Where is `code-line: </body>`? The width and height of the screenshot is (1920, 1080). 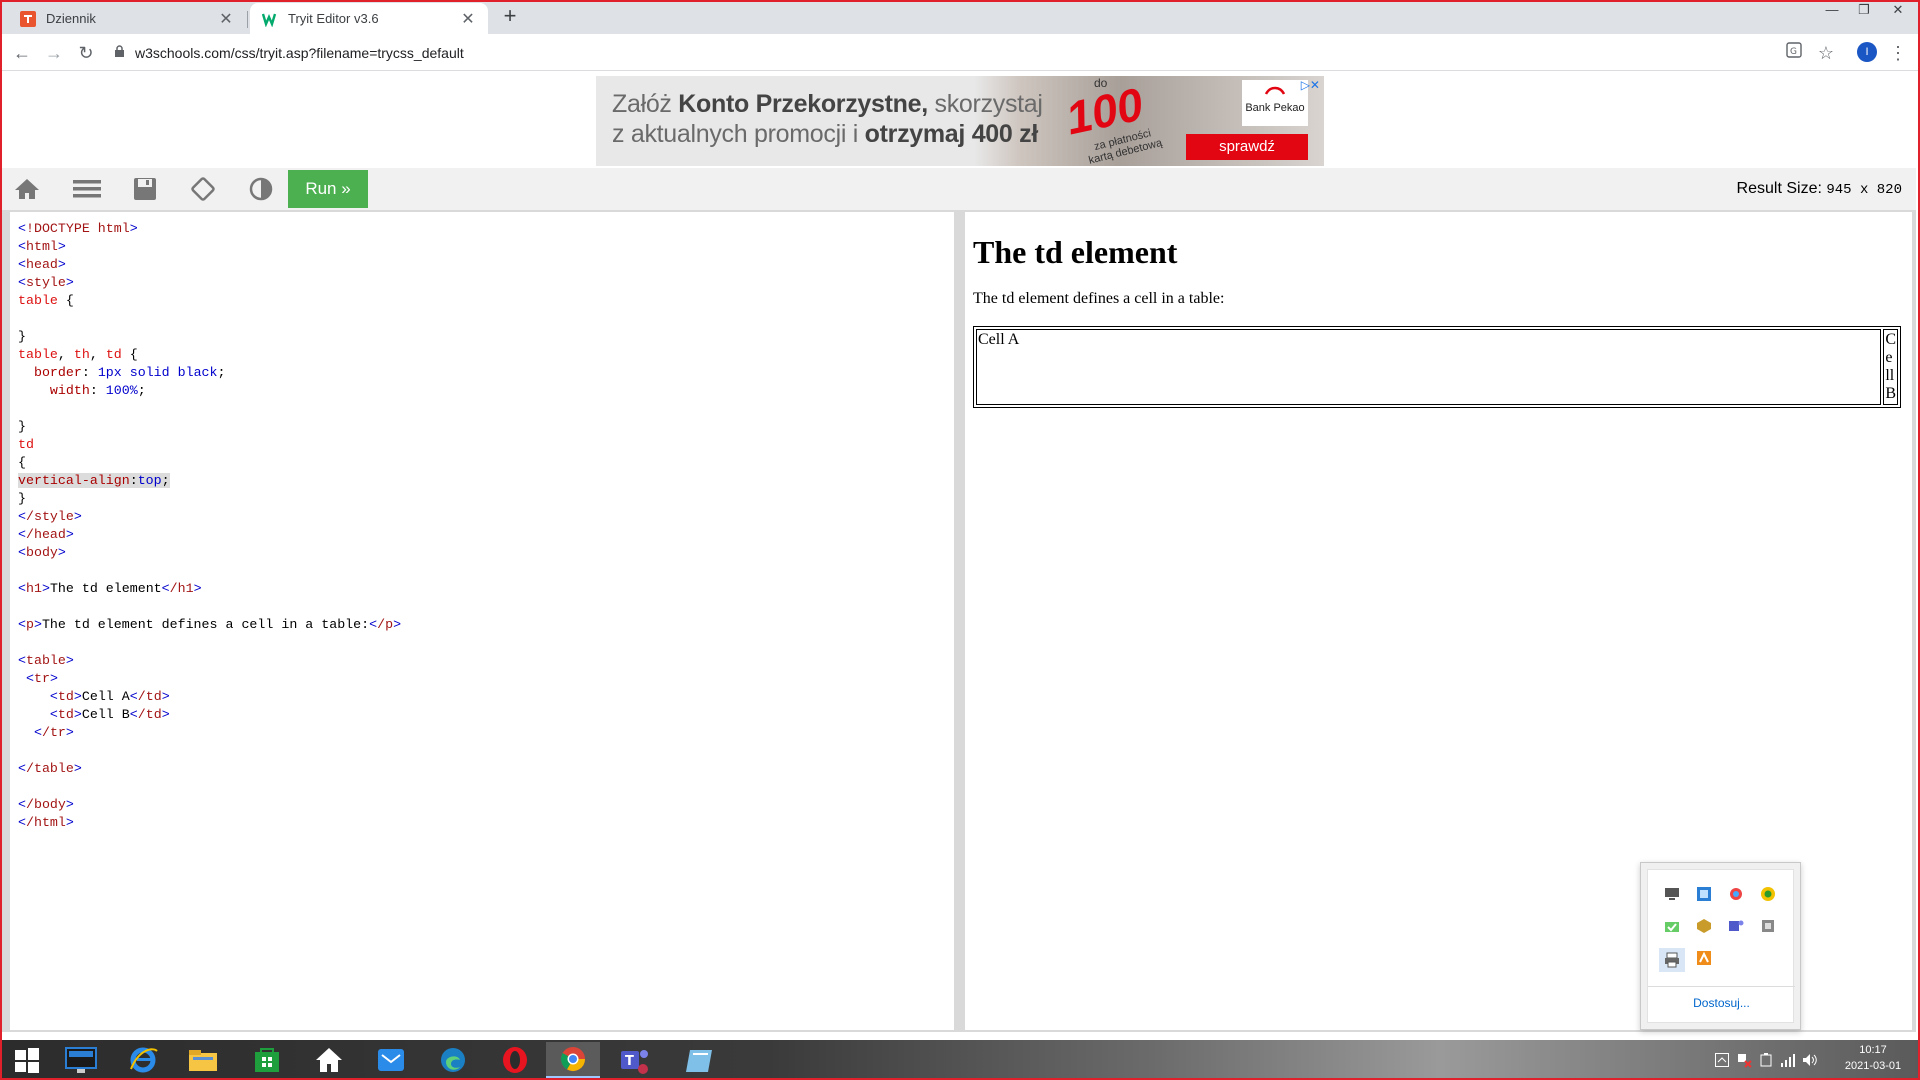 code-line: </body> is located at coordinates (46, 804).